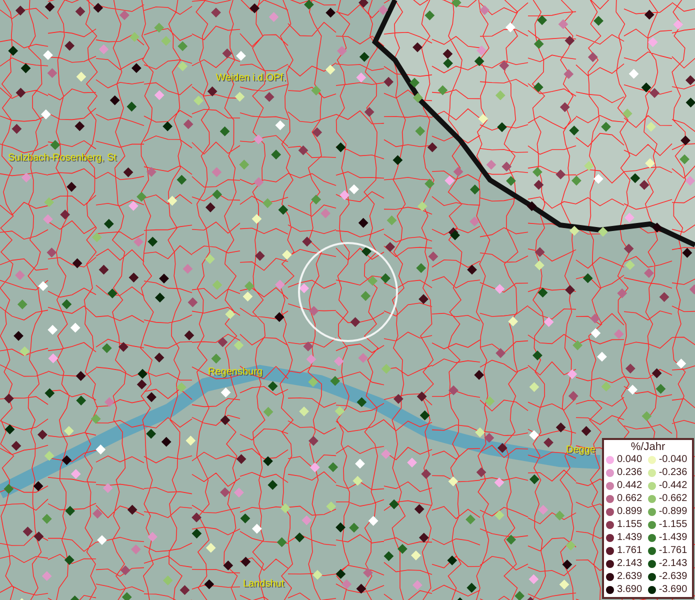 The image size is (695, 600). Describe the element at coordinates (630, 576) in the screenshot. I see `legend-value: 2.639` at that location.